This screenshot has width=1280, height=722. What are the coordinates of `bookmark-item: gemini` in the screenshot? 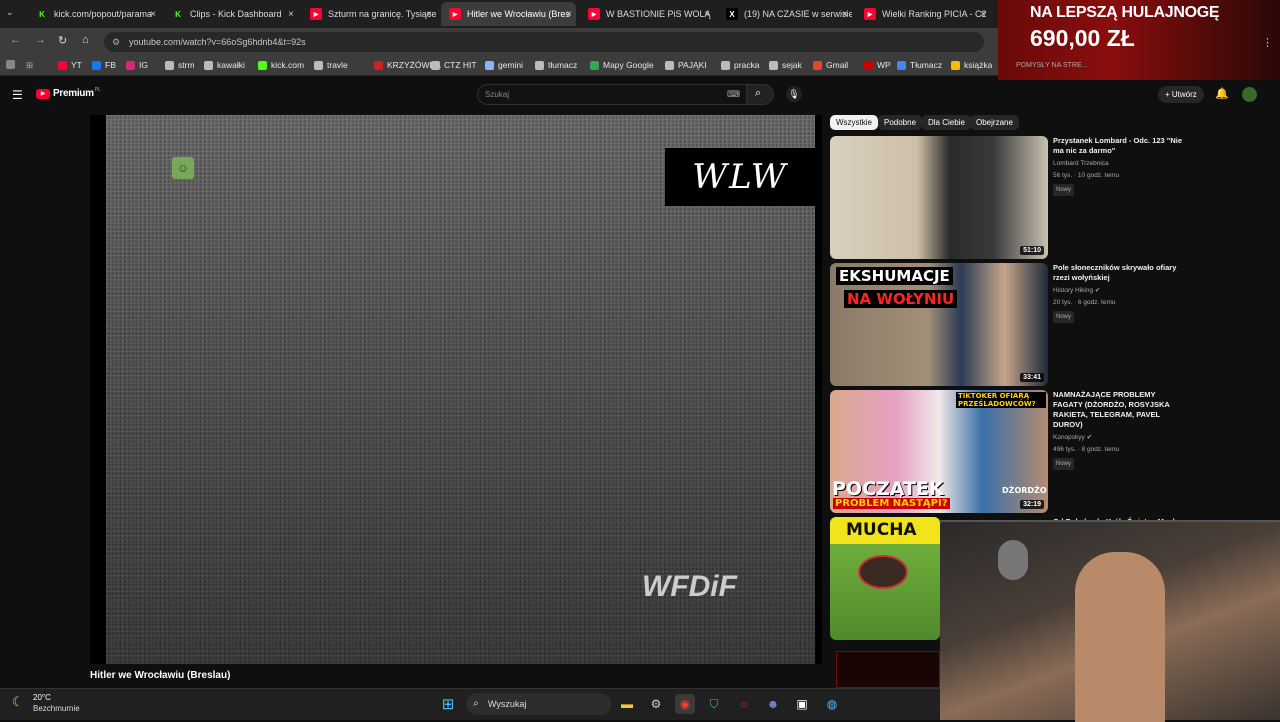 It's located at (504, 65).